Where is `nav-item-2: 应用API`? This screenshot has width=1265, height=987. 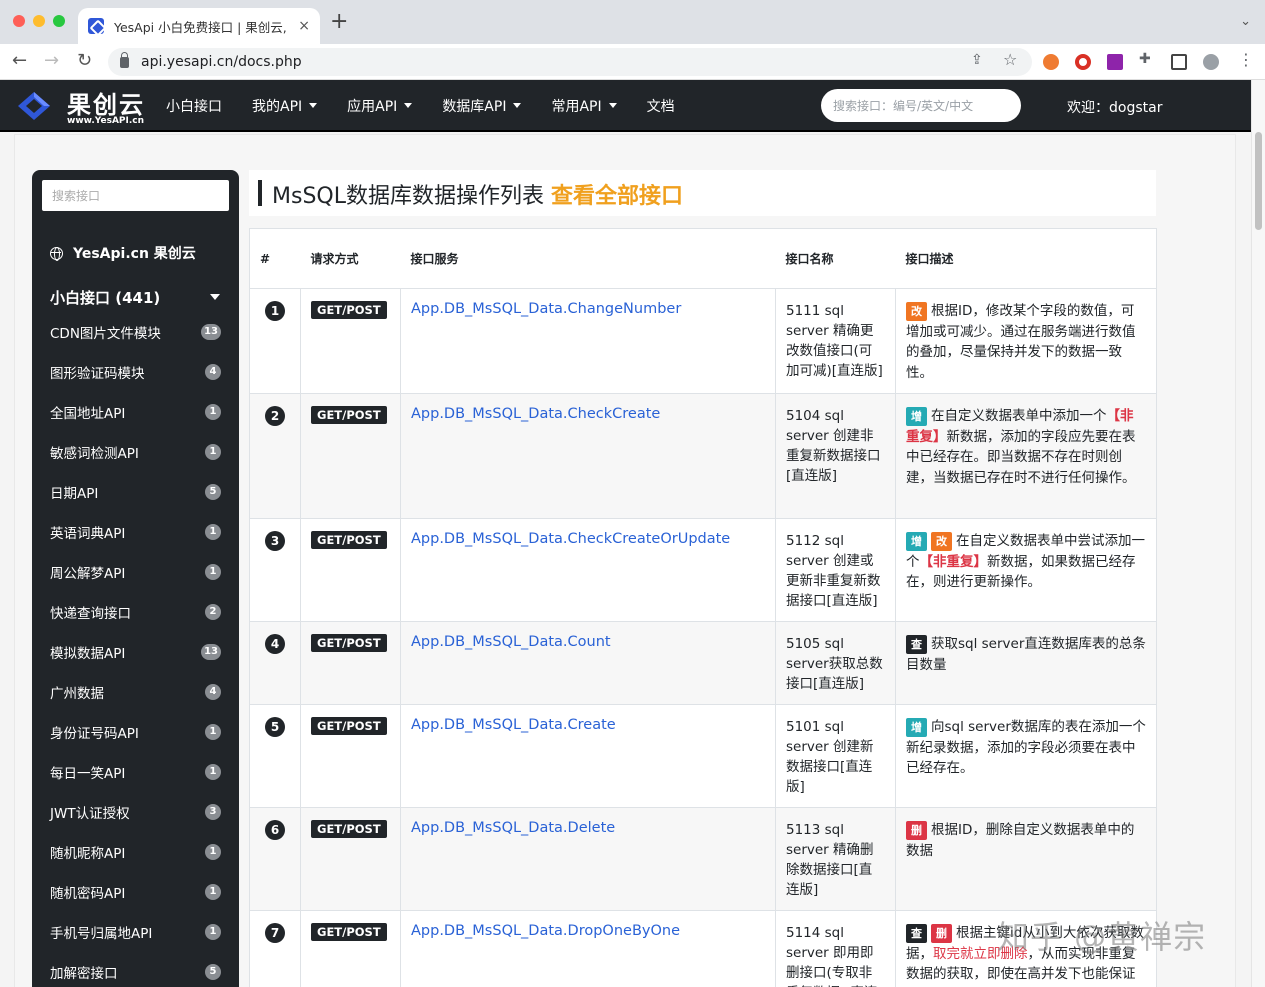 nav-item-2: 应用API is located at coordinates (380, 106).